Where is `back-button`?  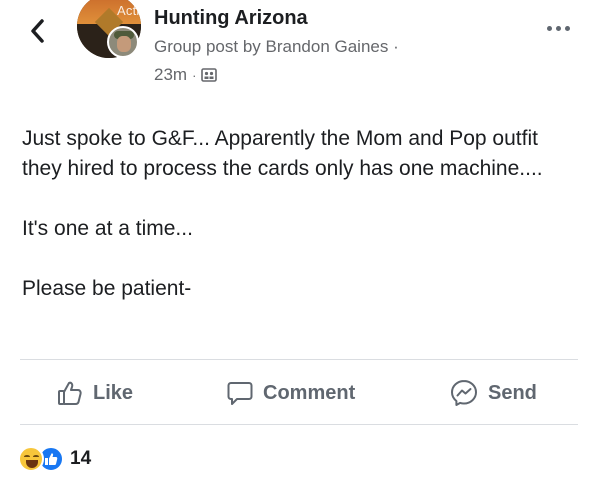
back-button is located at coordinates (37, 31).